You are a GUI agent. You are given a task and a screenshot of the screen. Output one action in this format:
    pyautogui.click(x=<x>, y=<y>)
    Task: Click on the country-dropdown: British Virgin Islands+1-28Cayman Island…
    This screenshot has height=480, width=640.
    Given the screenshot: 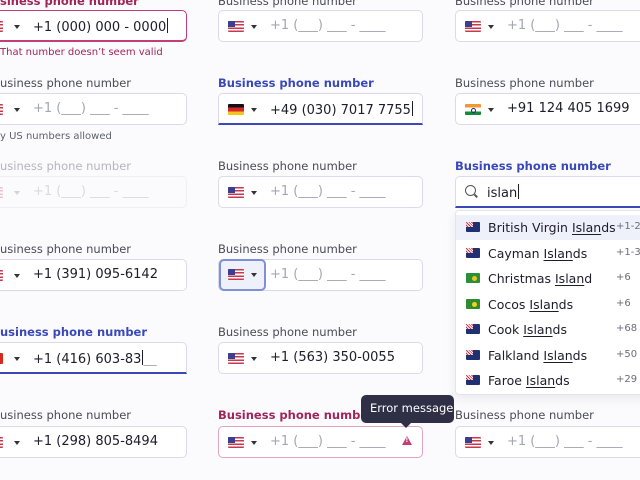 What is the action you would take?
    pyautogui.click(x=547, y=302)
    